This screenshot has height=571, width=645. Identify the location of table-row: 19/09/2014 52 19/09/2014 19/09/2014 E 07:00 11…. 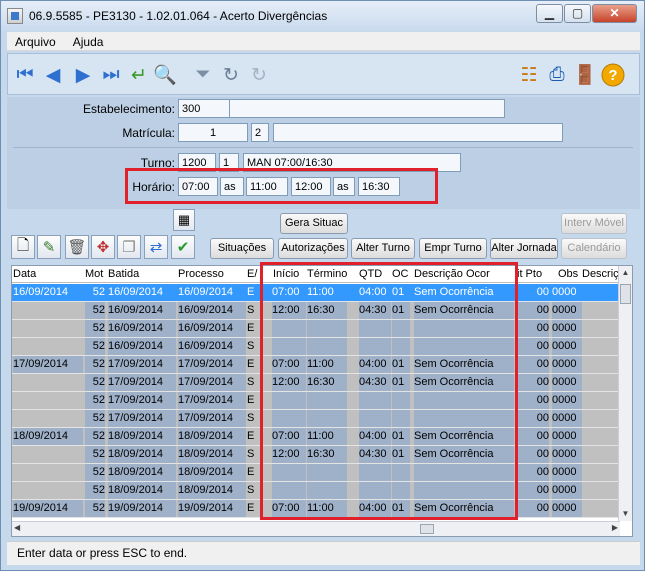
(317, 509).